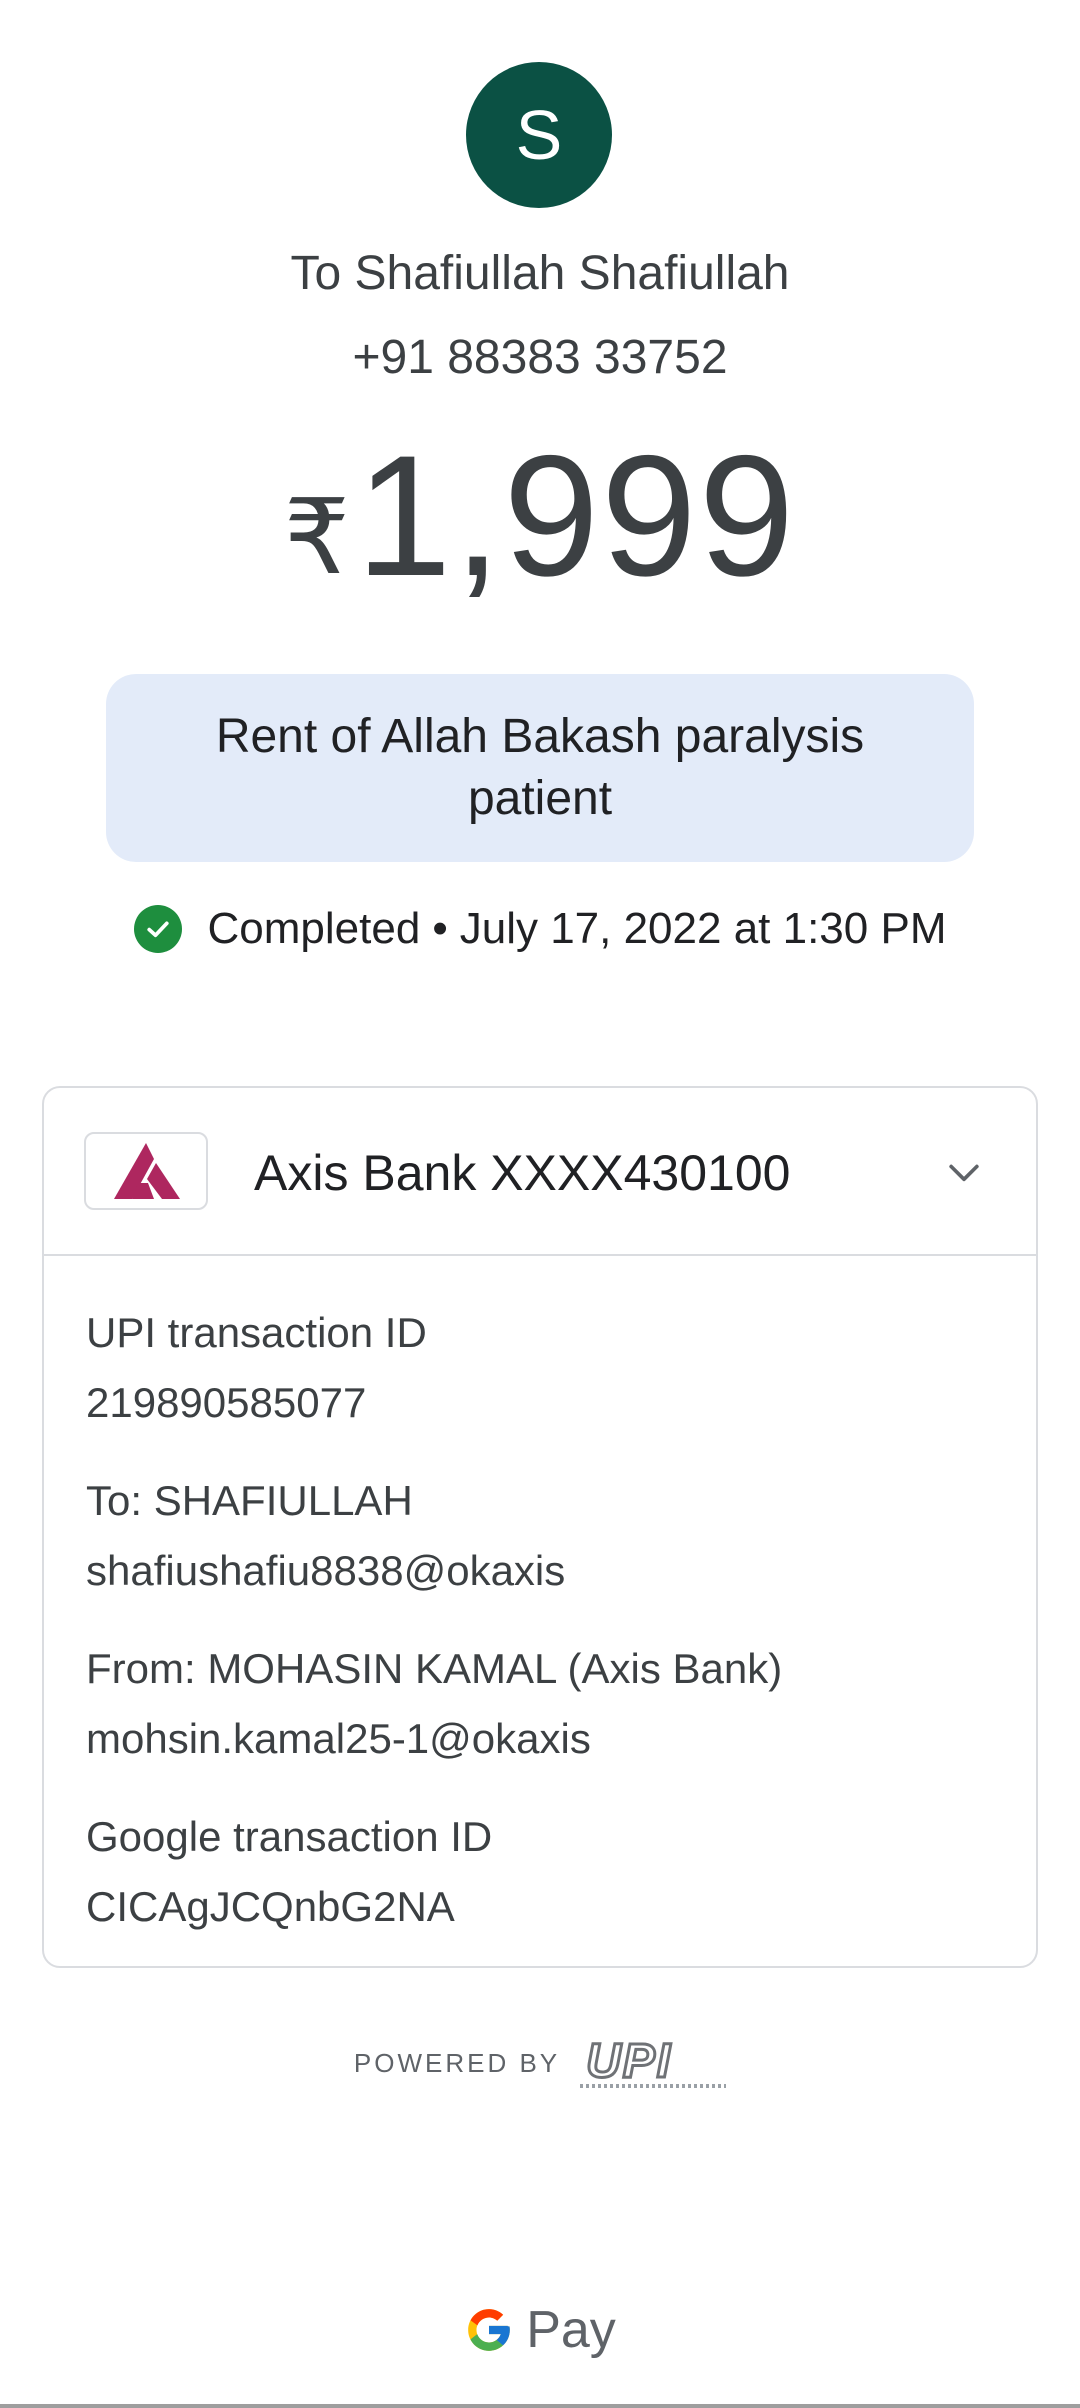 The width and height of the screenshot is (1080, 2408). I want to click on bottom-divider, so click(540, 2406).